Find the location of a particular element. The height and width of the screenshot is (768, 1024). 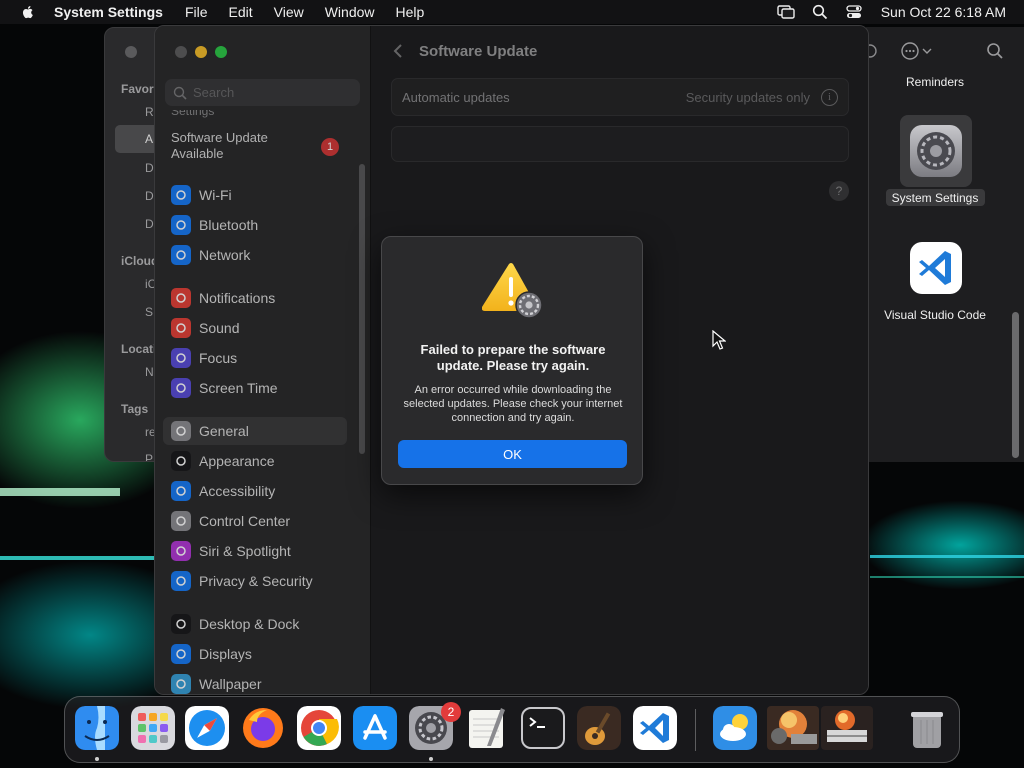

finder-section-favorites: Favori is located at coordinates (139, 89).